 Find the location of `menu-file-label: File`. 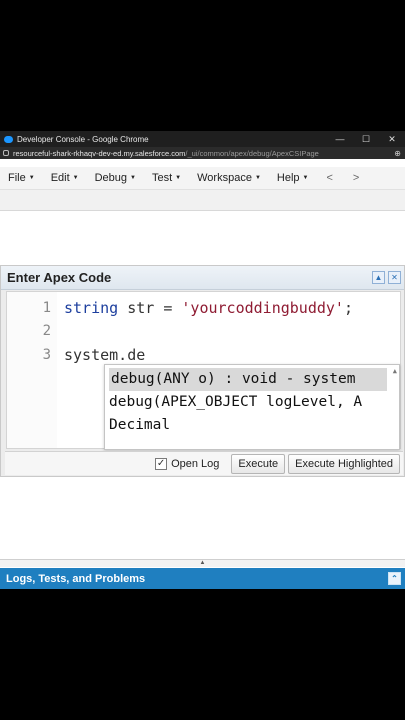

menu-file-label: File is located at coordinates (17, 178).